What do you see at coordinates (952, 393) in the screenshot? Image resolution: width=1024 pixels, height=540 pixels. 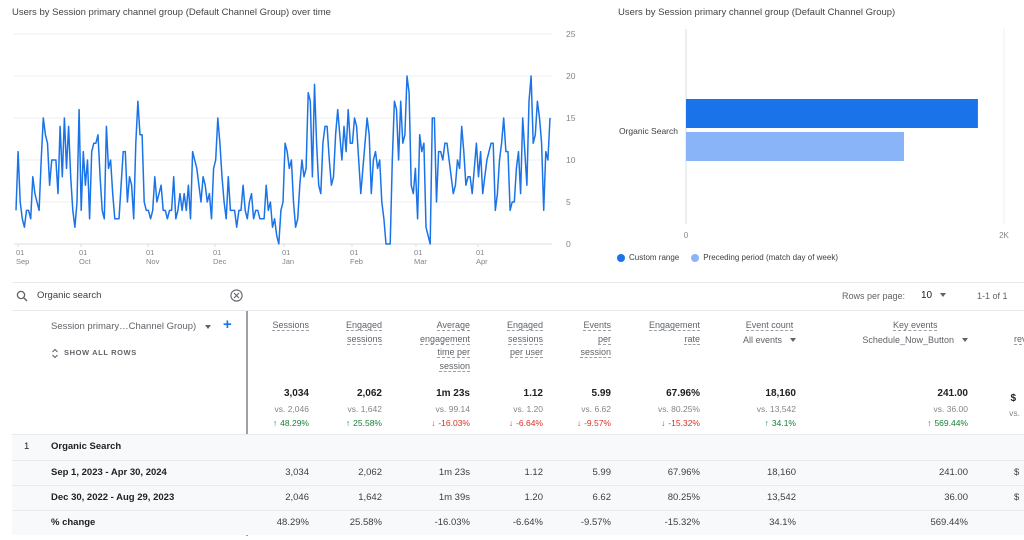 I see `total-value: 241.00` at bounding box center [952, 393].